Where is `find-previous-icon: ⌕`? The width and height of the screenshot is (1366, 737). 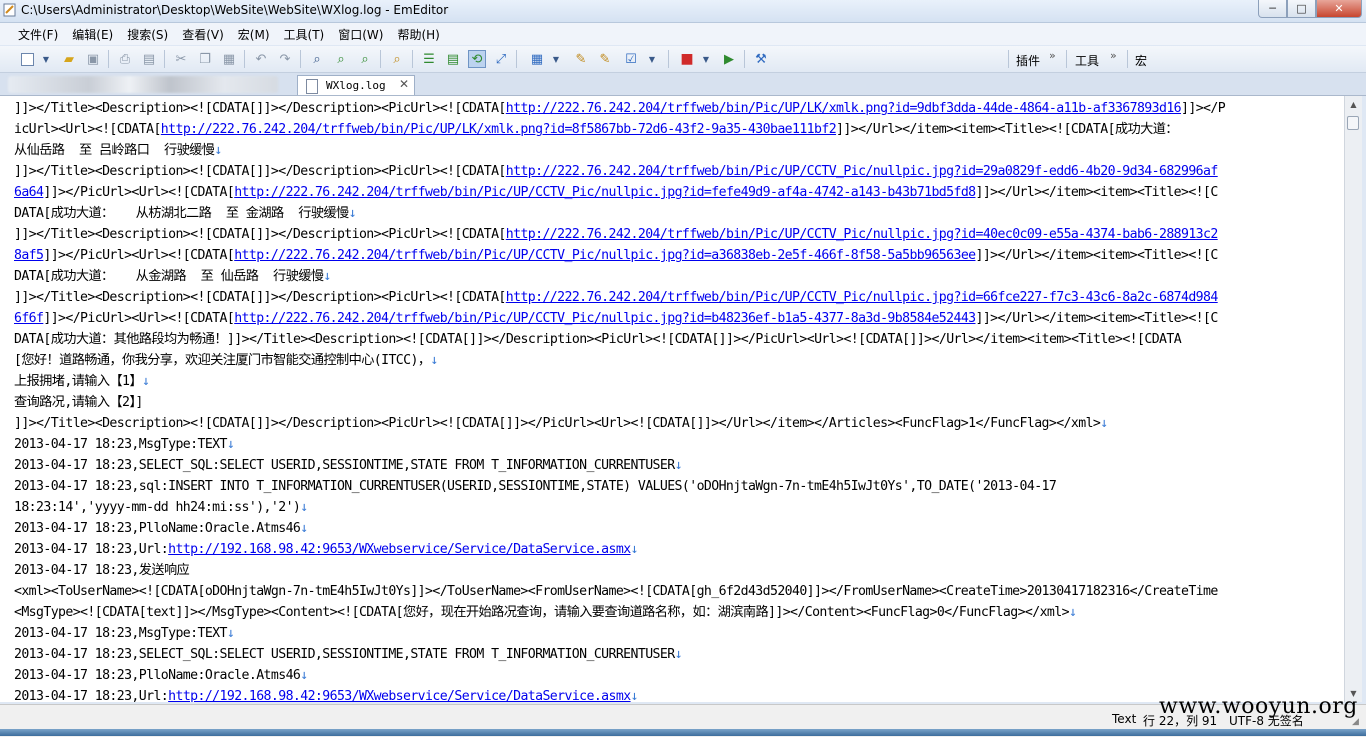
find-previous-icon: ⌕ is located at coordinates (365, 59).